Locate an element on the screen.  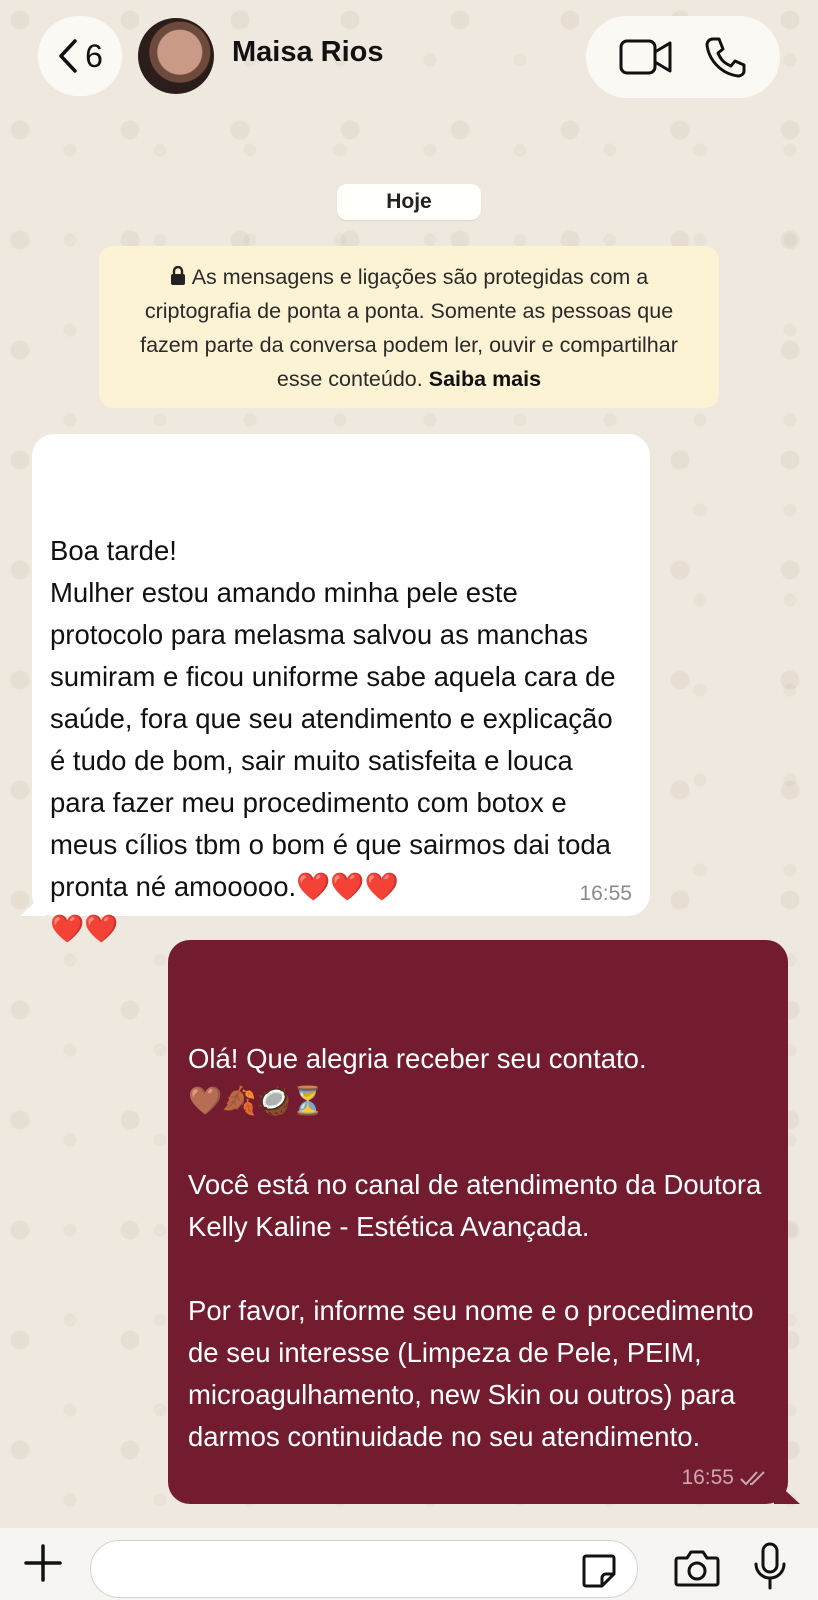
sticker-icon is located at coordinates (599, 1571).